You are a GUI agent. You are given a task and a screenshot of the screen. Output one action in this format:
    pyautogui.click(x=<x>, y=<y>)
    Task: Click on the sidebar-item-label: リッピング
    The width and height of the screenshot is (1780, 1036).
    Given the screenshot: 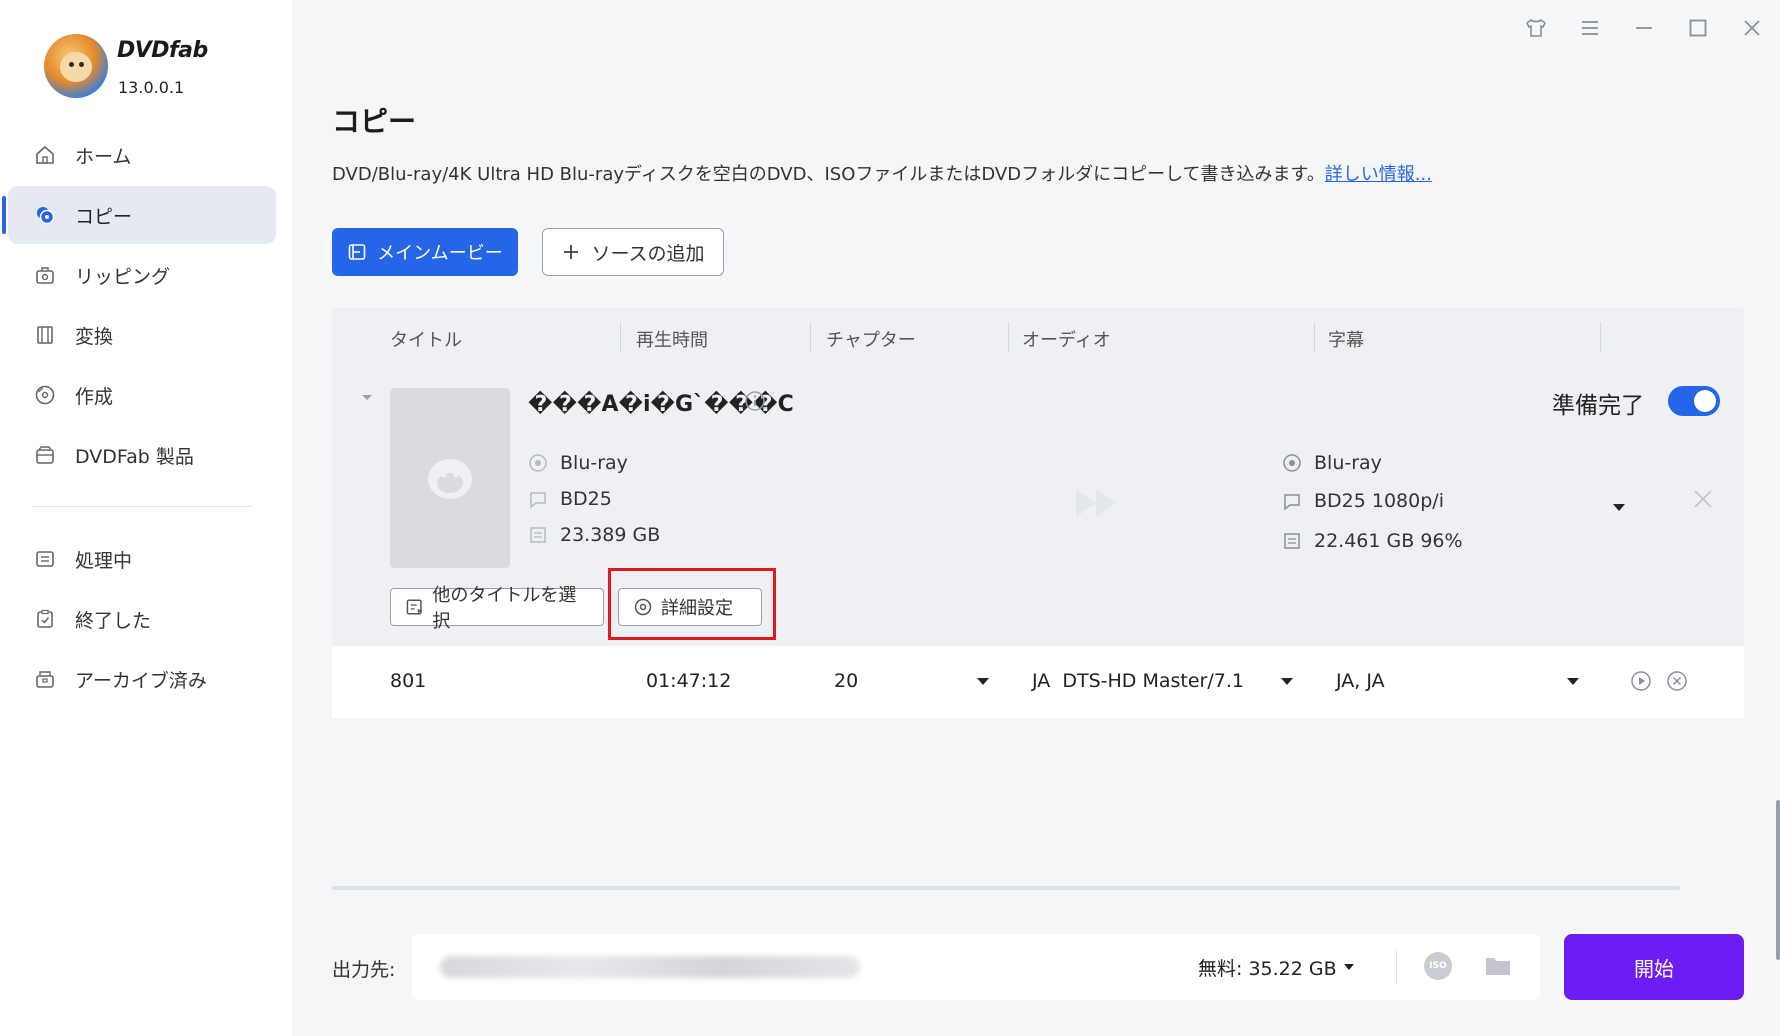 What is the action you would take?
    pyautogui.click(x=123, y=276)
    